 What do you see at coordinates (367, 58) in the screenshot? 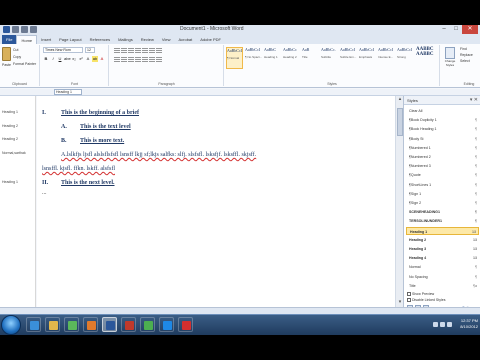
I see `style-tile-emphasis: AaBbCcI Emphasis` at bounding box center [367, 58].